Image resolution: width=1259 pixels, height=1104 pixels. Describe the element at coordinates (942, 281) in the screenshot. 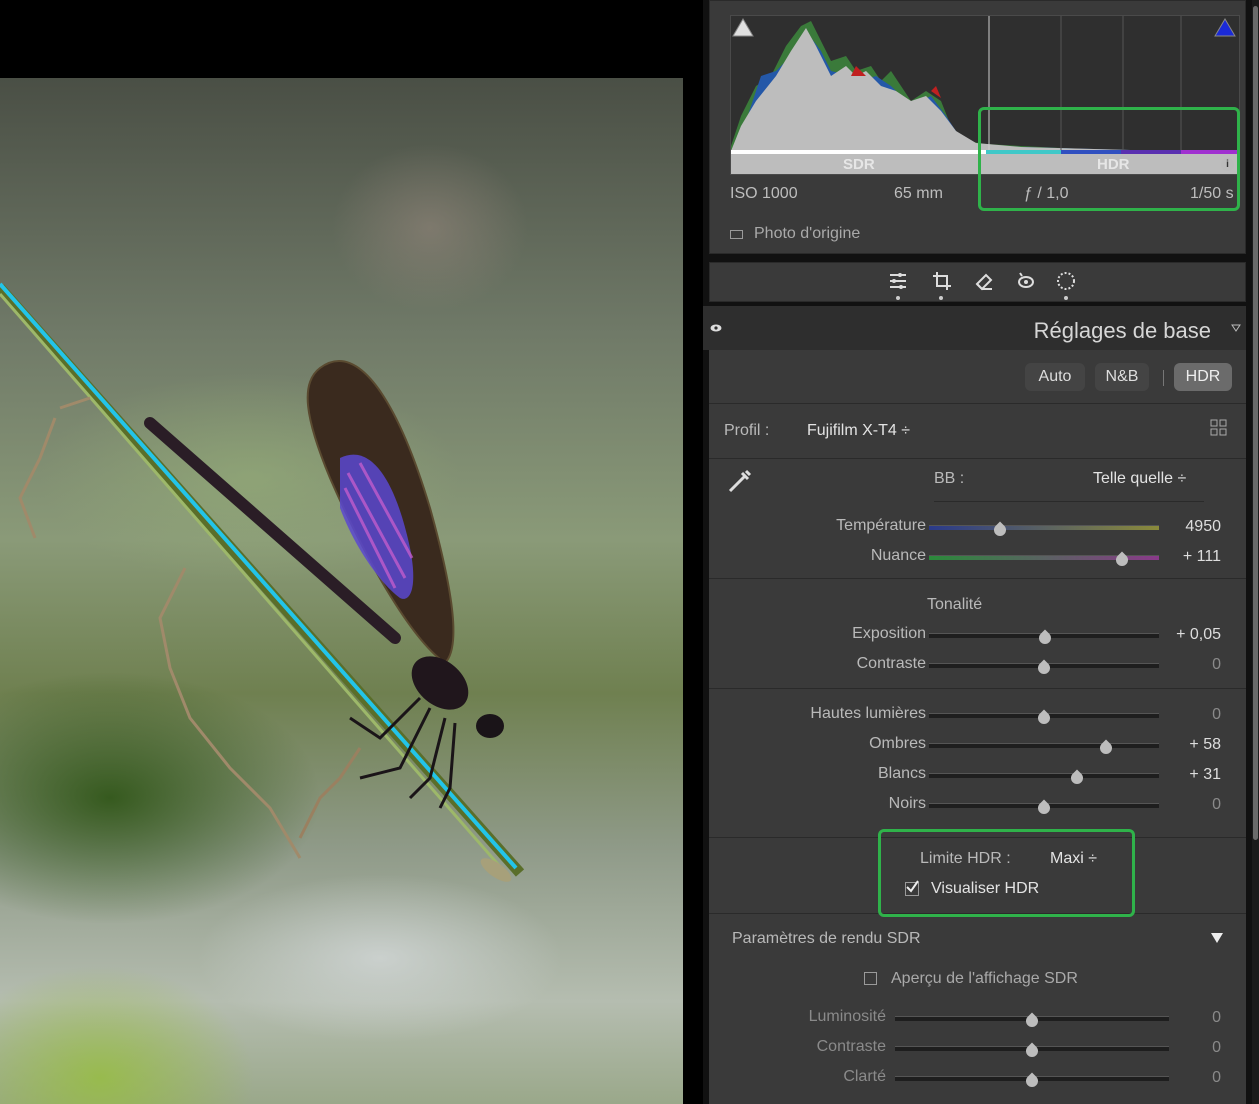

I see `crop-icon` at that location.